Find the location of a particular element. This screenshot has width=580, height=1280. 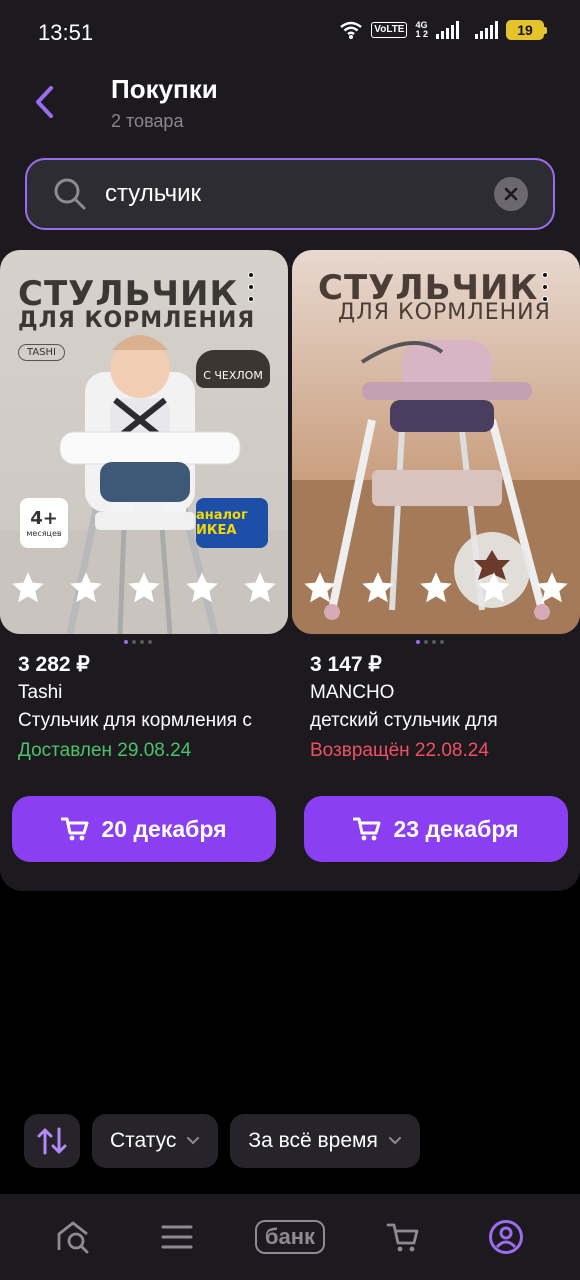

network-type: 4G 1 2 is located at coordinates (421, 29).